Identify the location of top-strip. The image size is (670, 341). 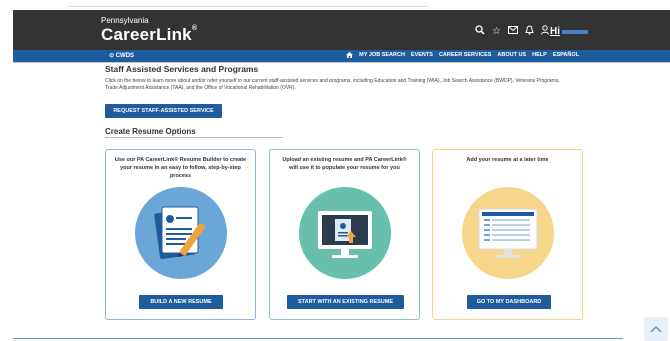
(341, 5).